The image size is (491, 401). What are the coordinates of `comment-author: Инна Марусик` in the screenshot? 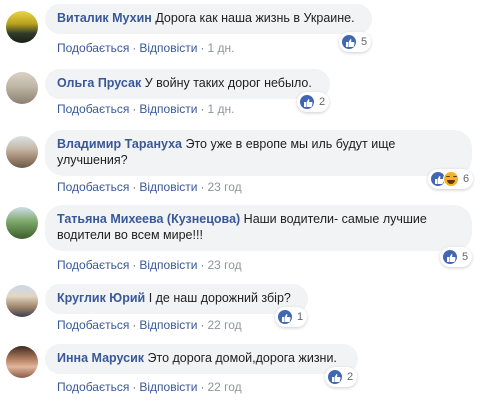 It's located at (100, 358).